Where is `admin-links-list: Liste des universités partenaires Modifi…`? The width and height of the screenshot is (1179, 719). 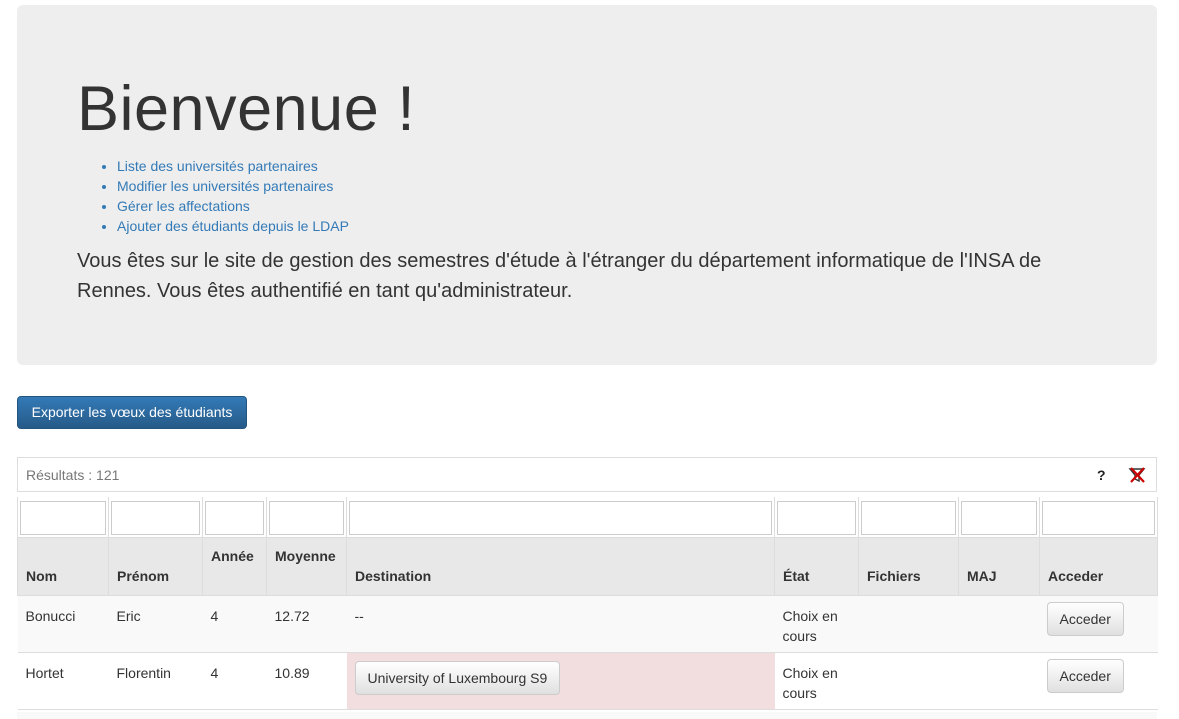 admin-links-list: Liste des universités partenaires Modifi… is located at coordinates (233, 196).